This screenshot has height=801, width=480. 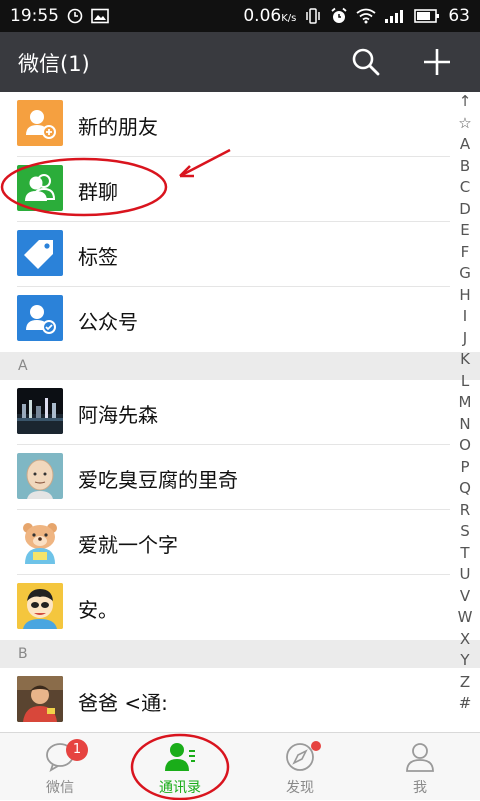 What do you see at coordinates (465, 488) in the screenshot?
I see `index-letter: Q` at bounding box center [465, 488].